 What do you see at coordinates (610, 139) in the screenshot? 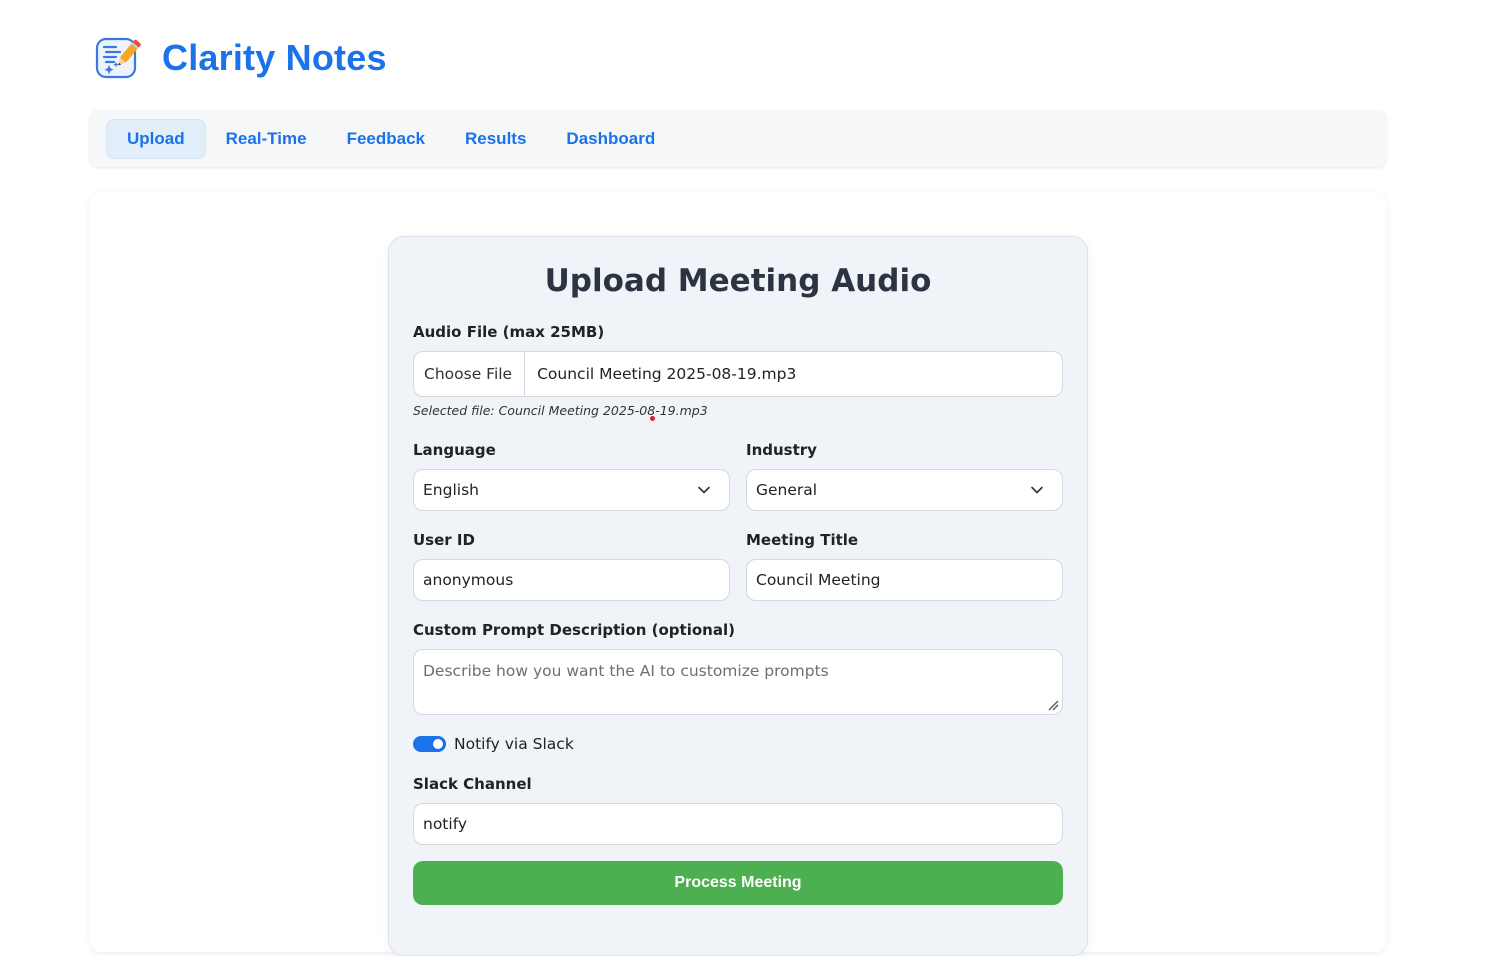
I see `tab-dashboard: Dashboard` at bounding box center [610, 139].